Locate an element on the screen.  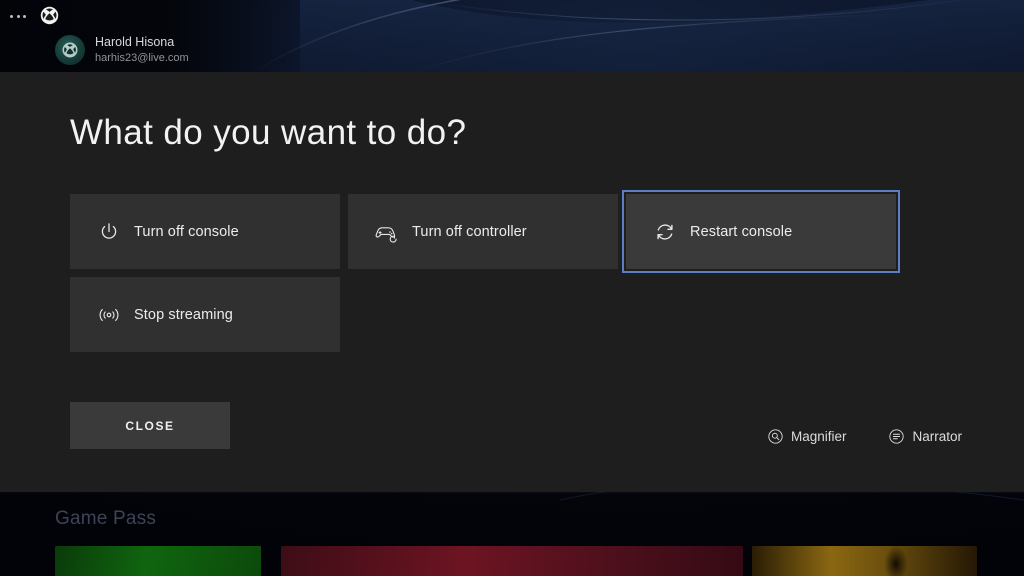
gamepad-icon is located at coordinates (387, 232).